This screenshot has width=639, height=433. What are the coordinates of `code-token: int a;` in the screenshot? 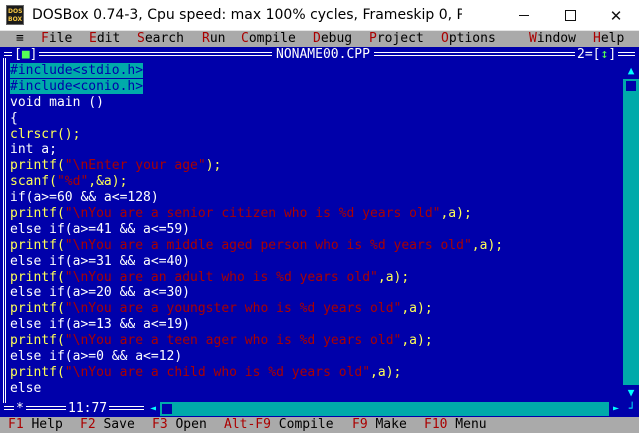 It's located at (33, 150).